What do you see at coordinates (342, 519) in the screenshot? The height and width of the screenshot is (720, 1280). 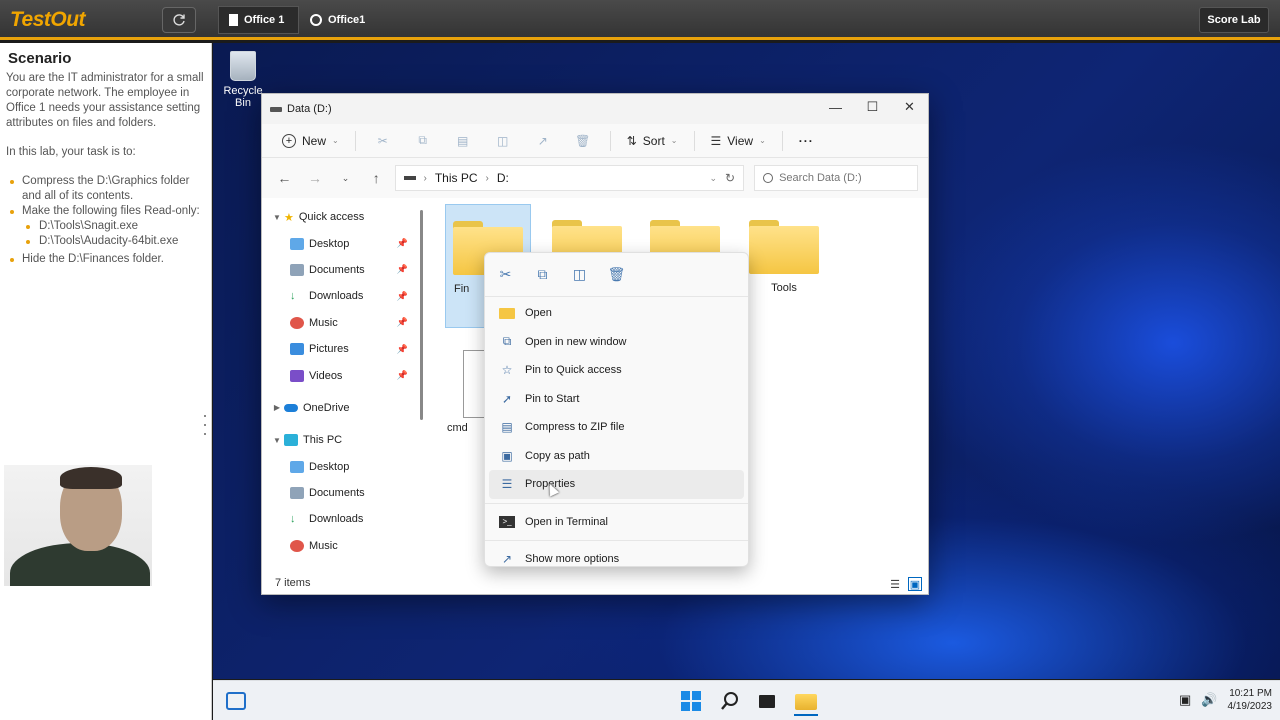 I see `nav-pc-downloads: ↓ Downloads` at bounding box center [342, 519].